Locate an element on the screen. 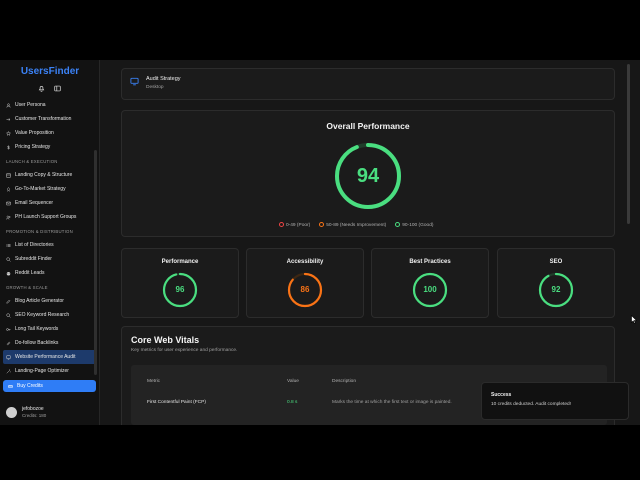  overall-score-value: 94 is located at coordinates (368, 176).